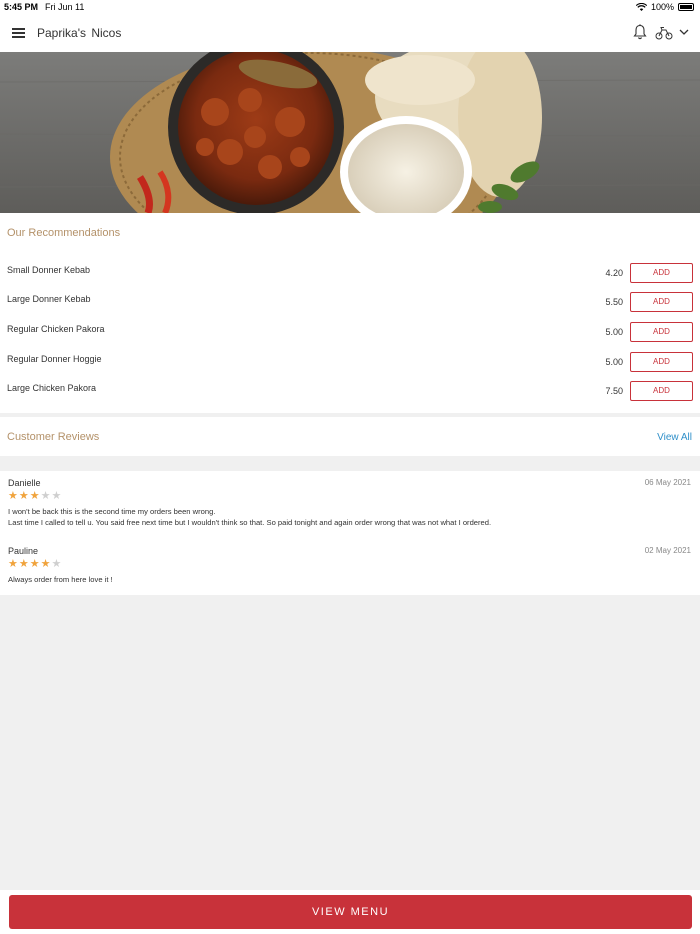  Describe the element at coordinates (53, 437) in the screenshot. I see `reviews-title: Customer Reviews` at that location.